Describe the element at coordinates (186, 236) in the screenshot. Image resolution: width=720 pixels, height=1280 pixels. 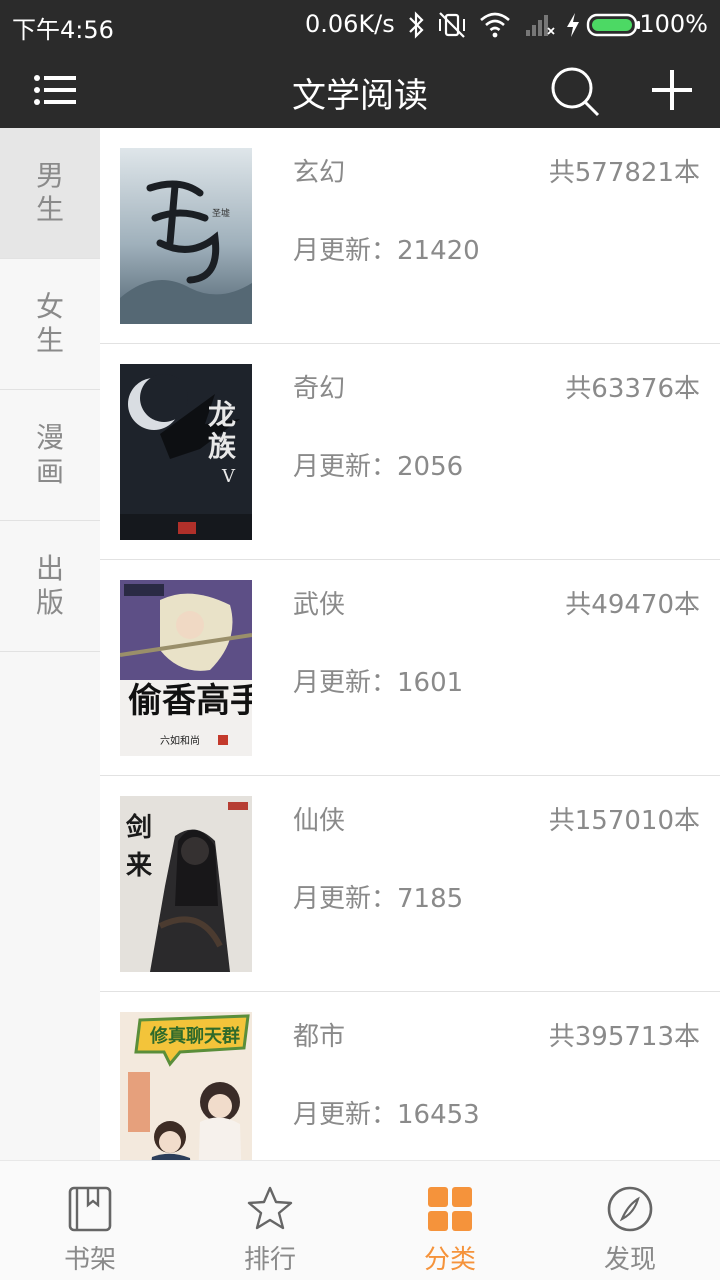
I see `book-cover-image: 圣墟` at that location.